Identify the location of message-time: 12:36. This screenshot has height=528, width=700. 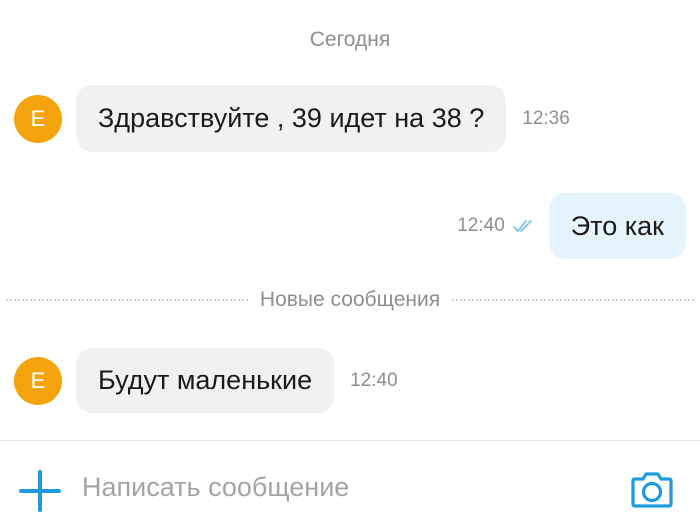
(546, 118).